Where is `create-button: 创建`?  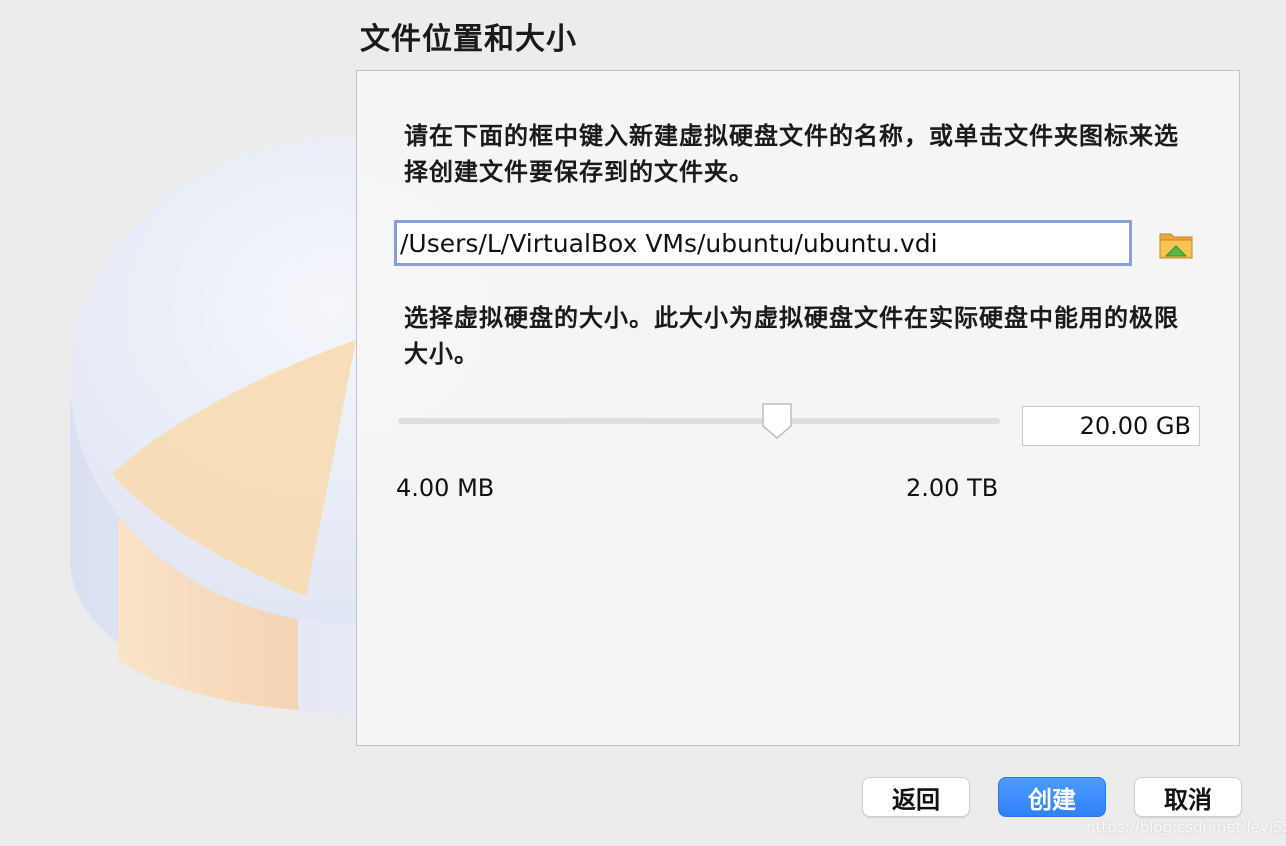
create-button: 创建 is located at coordinates (1052, 797).